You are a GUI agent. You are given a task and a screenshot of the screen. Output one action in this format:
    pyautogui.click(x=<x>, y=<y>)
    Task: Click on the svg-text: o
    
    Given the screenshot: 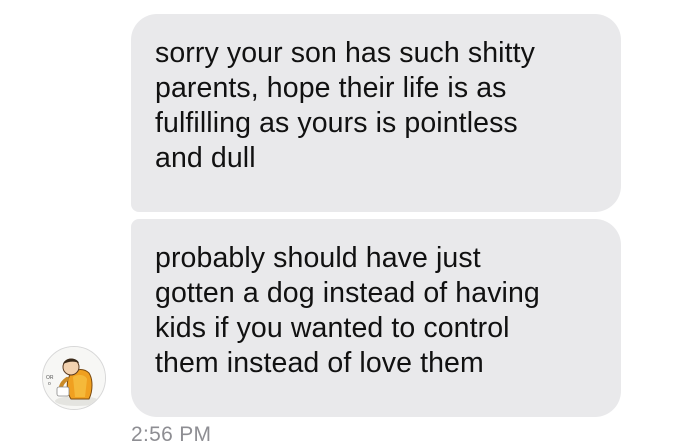 What is the action you would take?
    pyautogui.click(x=49, y=384)
    